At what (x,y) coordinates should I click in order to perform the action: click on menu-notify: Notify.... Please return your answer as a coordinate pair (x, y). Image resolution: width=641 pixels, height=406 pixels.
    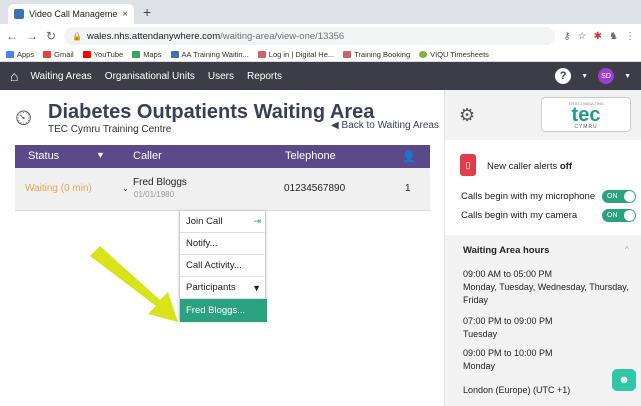
    Looking at the image, I should click on (223, 244).